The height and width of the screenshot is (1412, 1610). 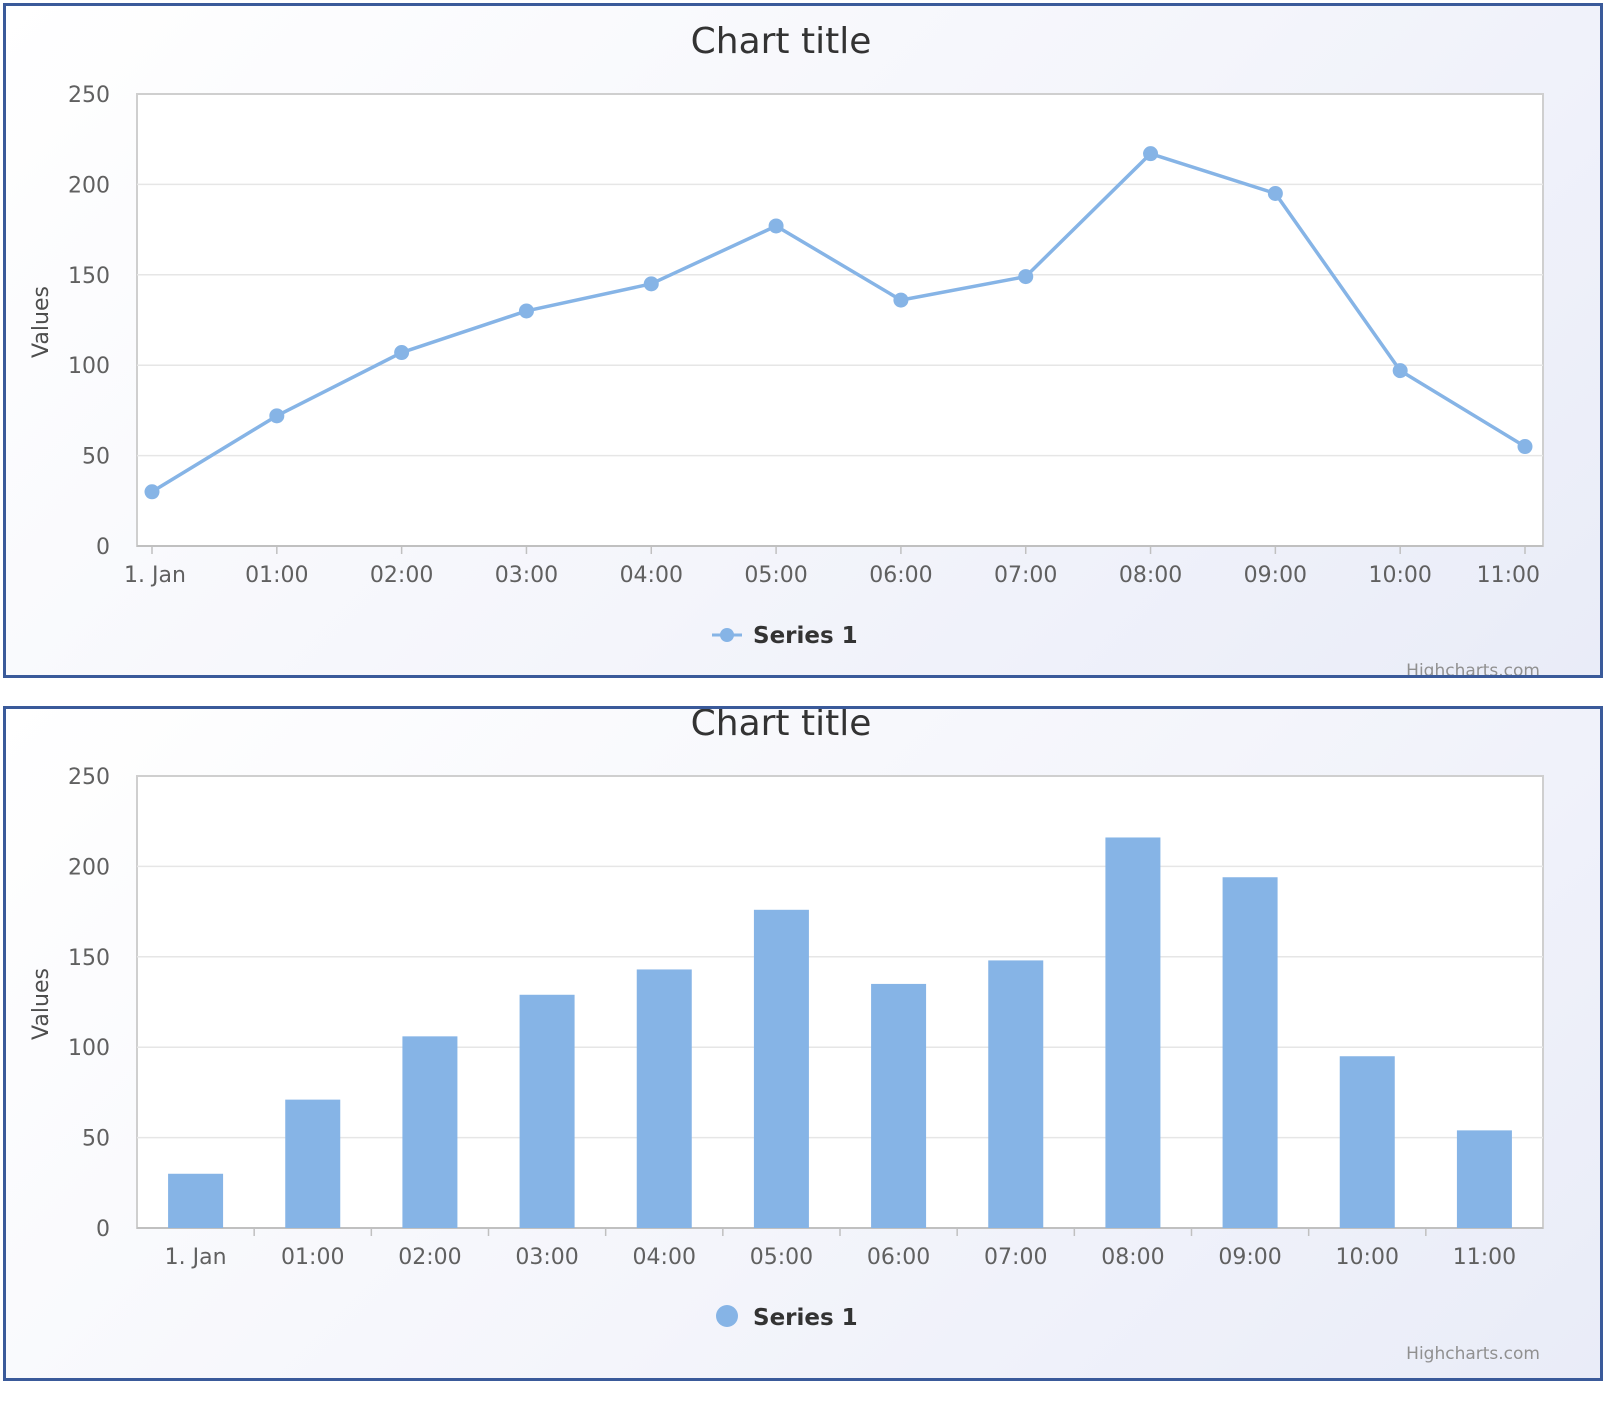 I want to click on panel-divider, so click(x=803, y=692).